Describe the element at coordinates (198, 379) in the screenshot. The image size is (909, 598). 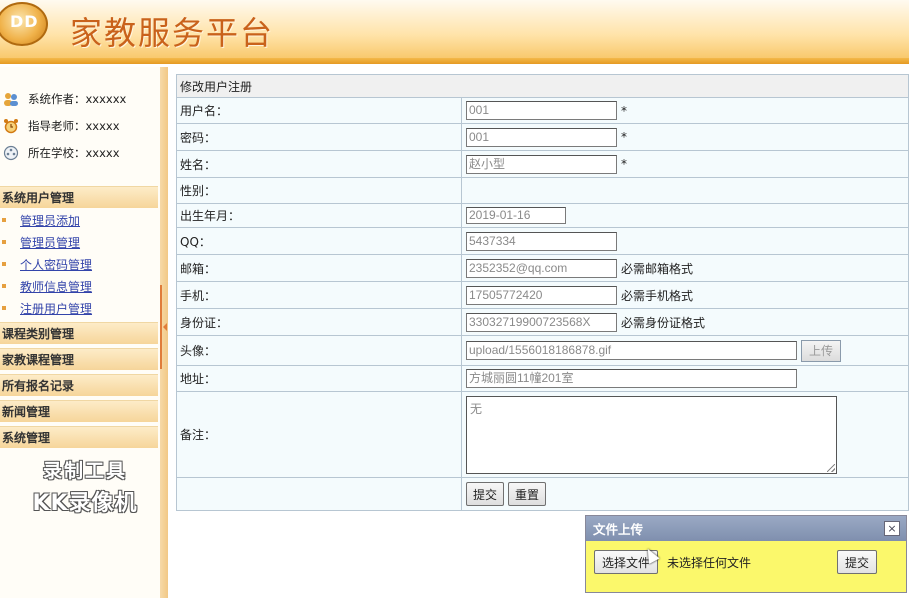
I see `address-label: 地址：` at that location.